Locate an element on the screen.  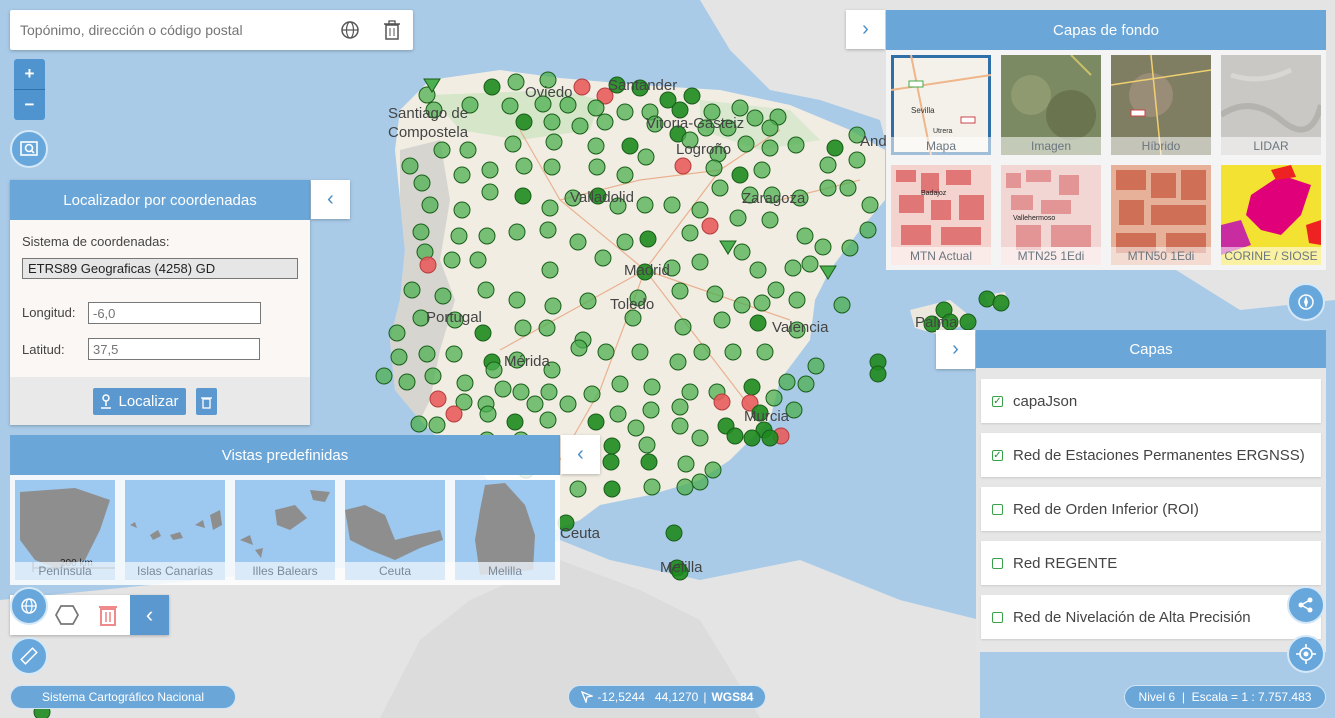
layer-item: Red de Nivelación de Alta Precisión is located at coordinates (1151, 617).